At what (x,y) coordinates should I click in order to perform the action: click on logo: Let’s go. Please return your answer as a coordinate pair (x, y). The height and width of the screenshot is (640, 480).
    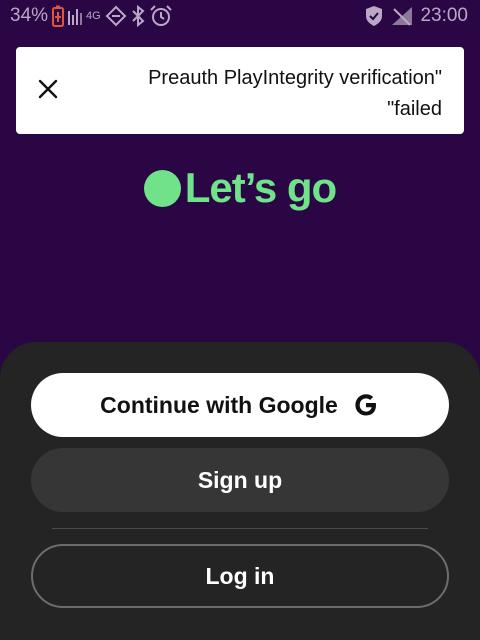
    Looking at the image, I should click on (240, 188).